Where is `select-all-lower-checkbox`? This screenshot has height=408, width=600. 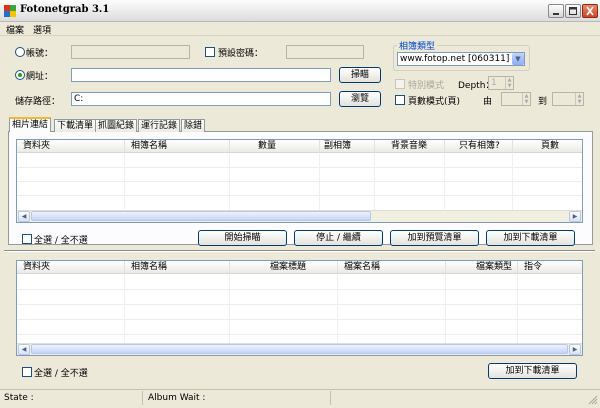
select-all-lower-checkbox is located at coordinates (27, 372).